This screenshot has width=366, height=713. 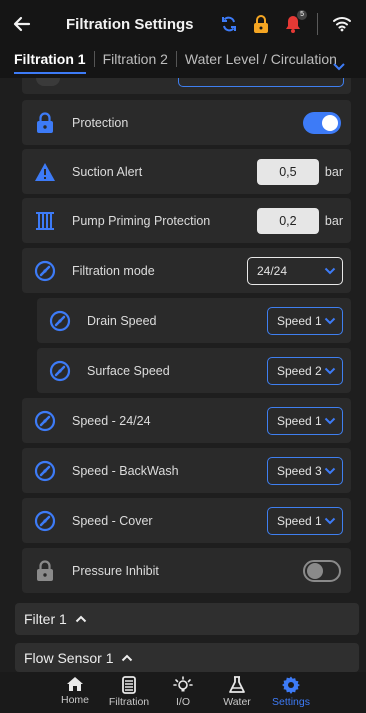 I want to click on pump-priming-input: 0,2, so click(x=287, y=220).